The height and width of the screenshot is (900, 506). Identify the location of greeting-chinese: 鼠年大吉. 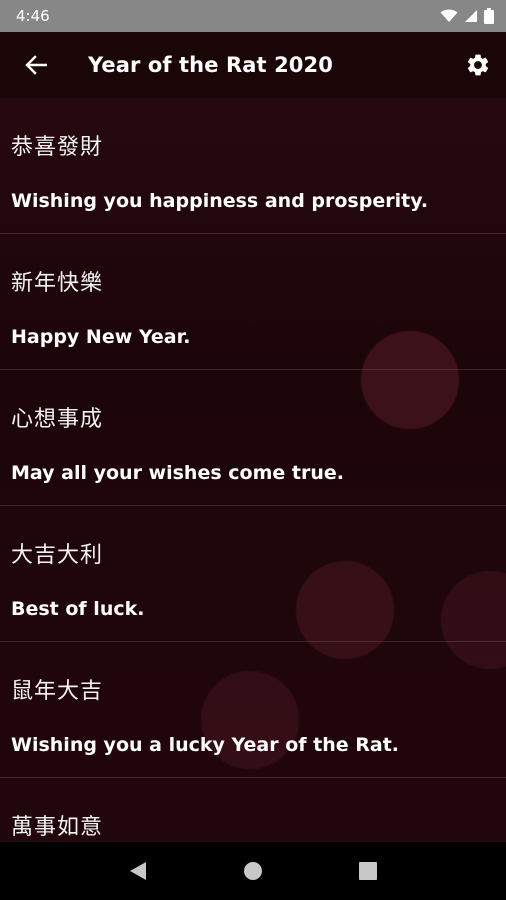
(57, 691).